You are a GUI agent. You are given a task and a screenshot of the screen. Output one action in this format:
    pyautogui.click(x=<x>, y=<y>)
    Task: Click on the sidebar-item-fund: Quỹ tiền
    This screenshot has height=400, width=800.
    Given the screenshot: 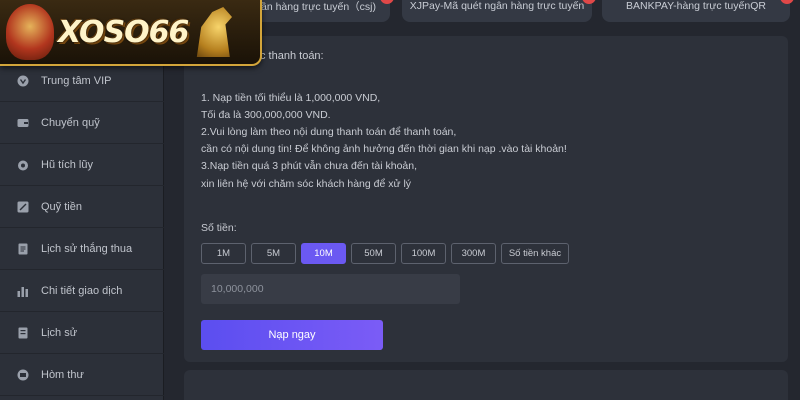 What is the action you would take?
    pyautogui.click(x=82, y=207)
    